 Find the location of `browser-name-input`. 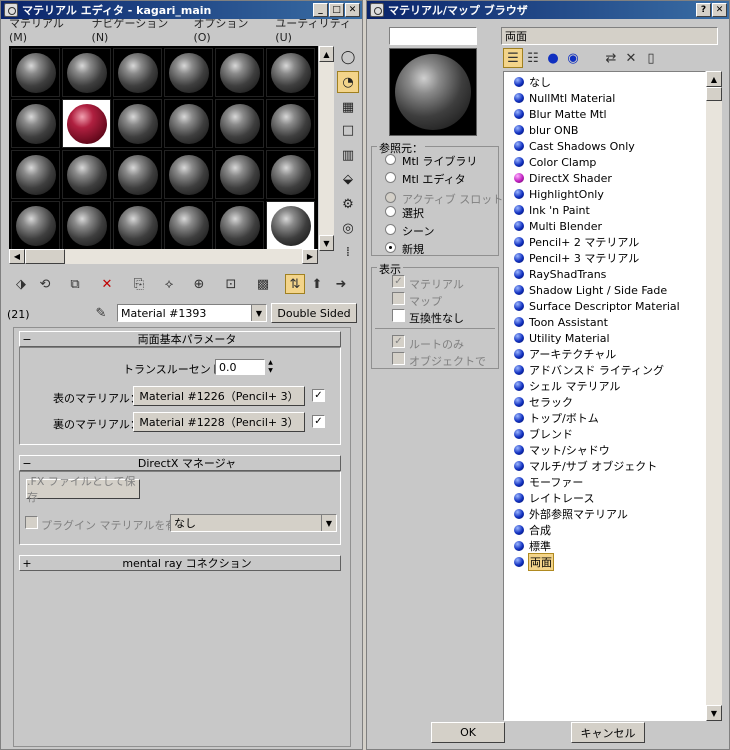

browser-name-input is located at coordinates (433, 36).